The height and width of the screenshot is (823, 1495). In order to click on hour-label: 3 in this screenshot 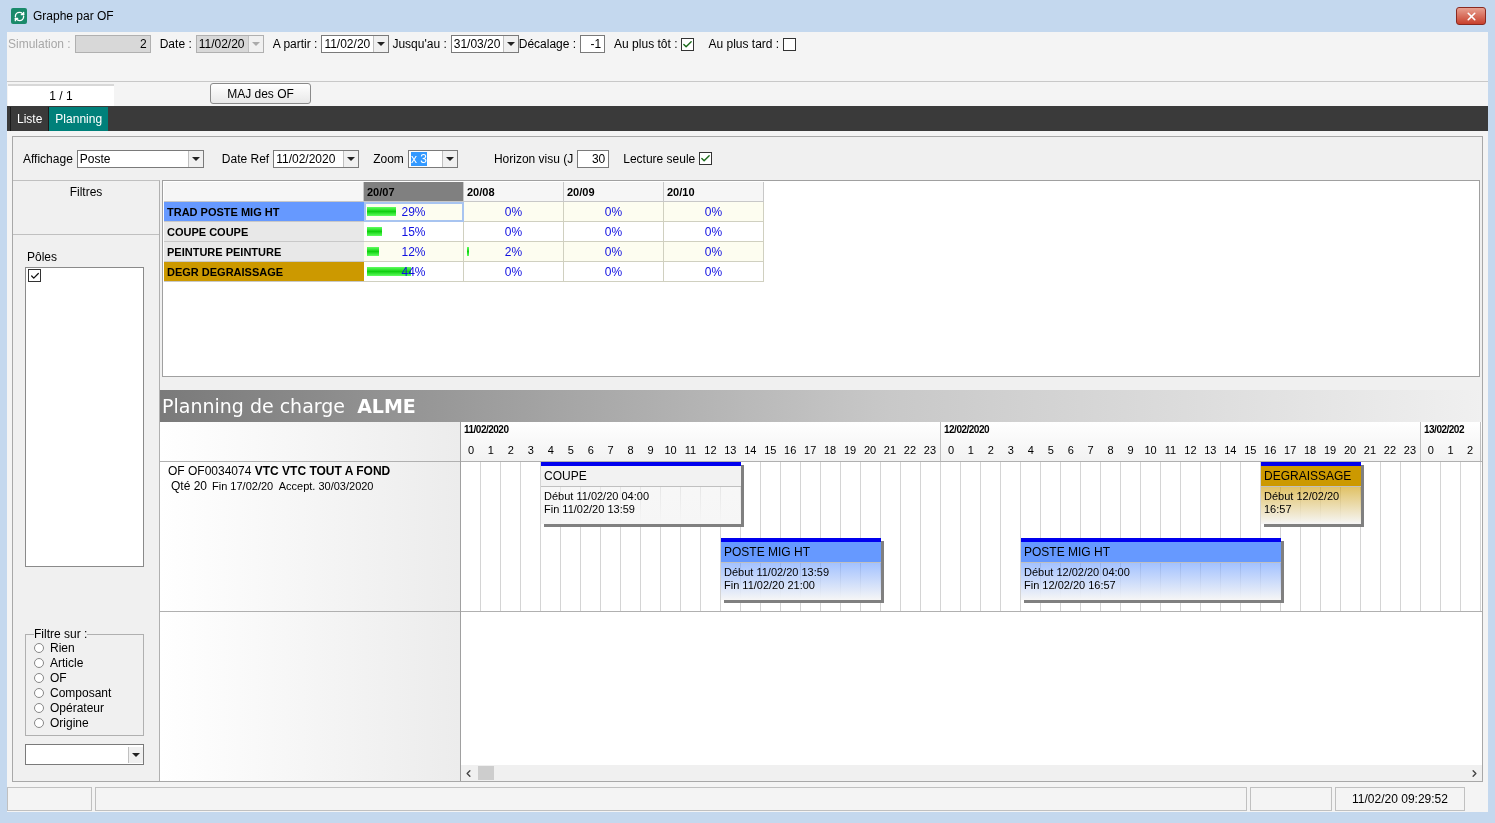, I will do `click(530, 450)`.